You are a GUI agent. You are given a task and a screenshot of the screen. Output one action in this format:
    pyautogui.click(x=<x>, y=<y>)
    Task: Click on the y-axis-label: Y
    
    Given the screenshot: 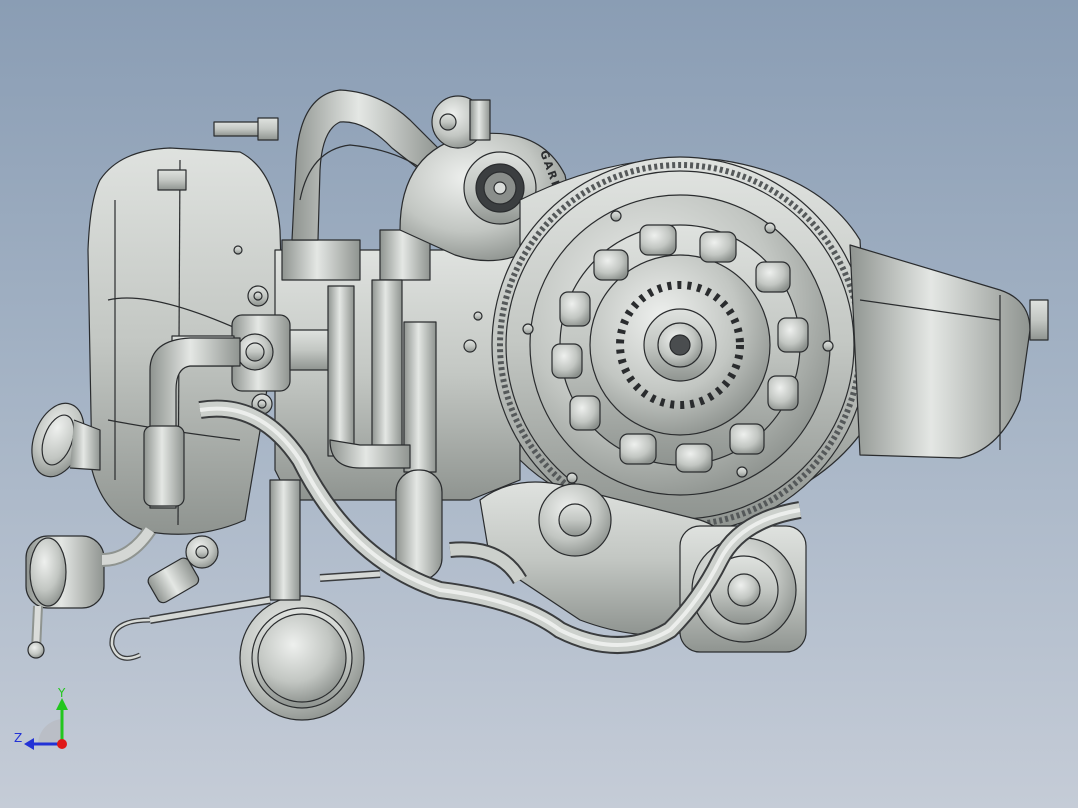 What is the action you would take?
    pyautogui.click(x=61, y=693)
    